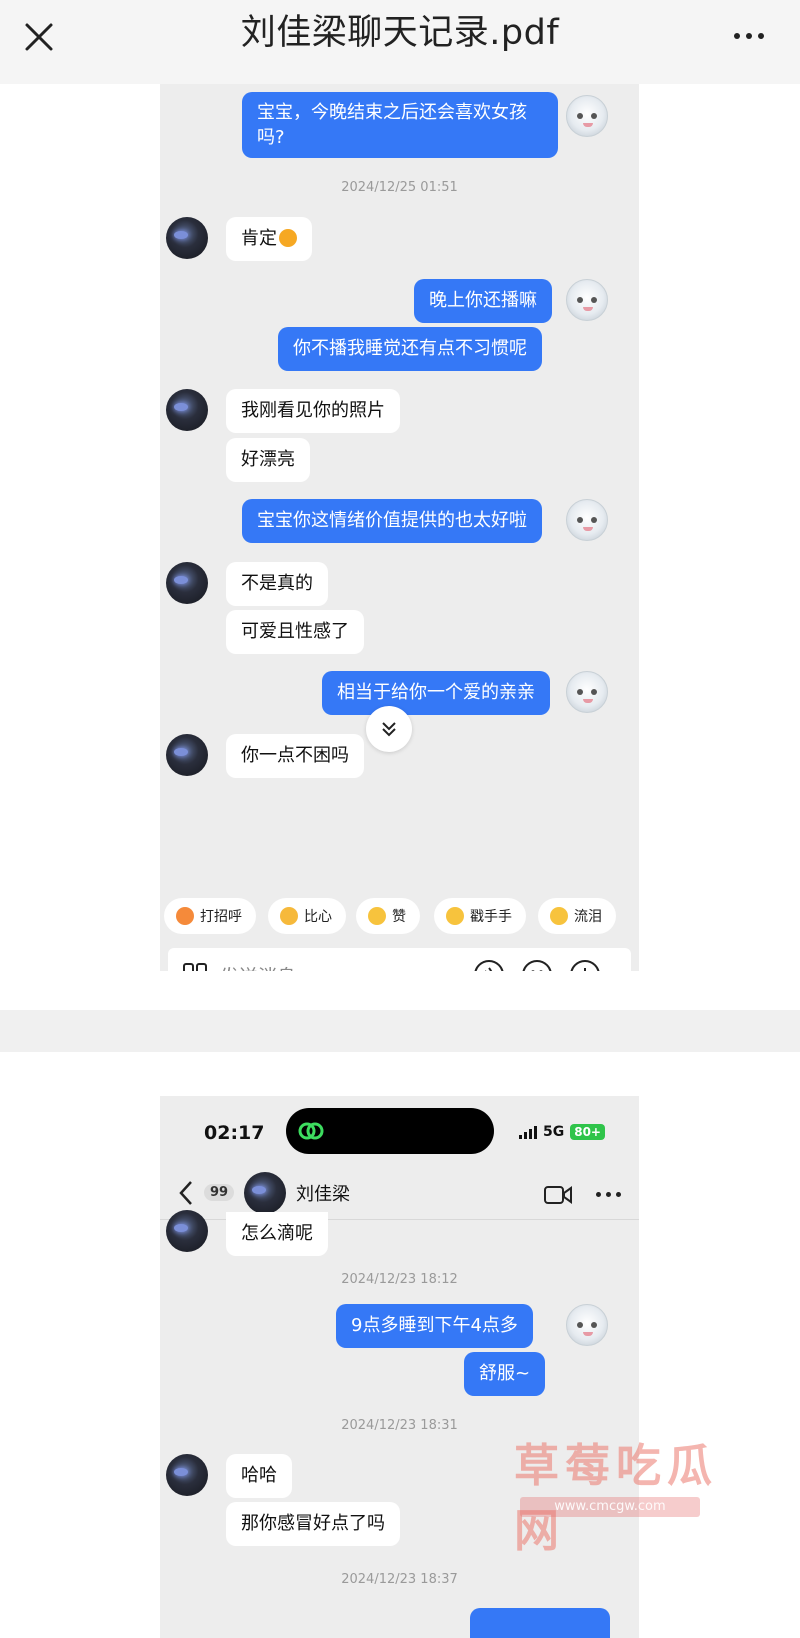  What do you see at coordinates (399, 1579) in the screenshot?
I see `timestamp: 2024/12/23 18:37` at bounding box center [399, 1579].